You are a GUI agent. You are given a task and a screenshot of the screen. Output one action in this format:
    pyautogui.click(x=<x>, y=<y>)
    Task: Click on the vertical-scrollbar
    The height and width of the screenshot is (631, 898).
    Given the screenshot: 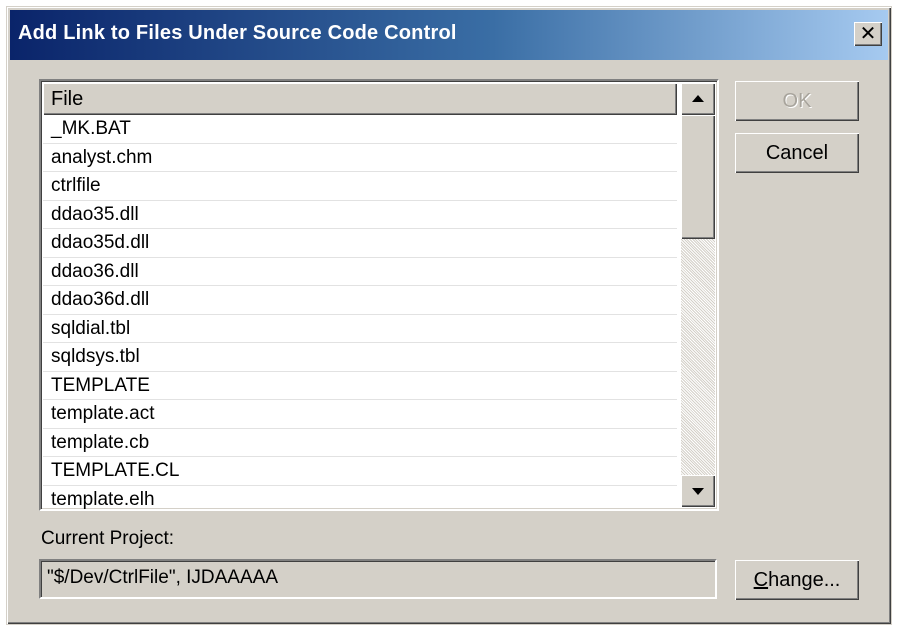 What is the action you would take?
    pyautogui.click(x=698, y=295)
    